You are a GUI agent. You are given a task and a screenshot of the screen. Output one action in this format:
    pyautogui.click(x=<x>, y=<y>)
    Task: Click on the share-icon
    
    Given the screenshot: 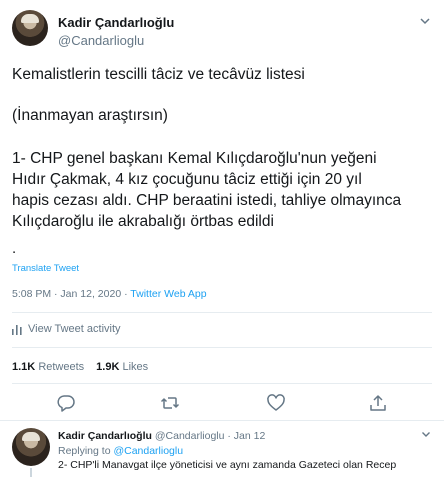 What is the action you would take?
    pyautogui.click(x=378, y=403)
    